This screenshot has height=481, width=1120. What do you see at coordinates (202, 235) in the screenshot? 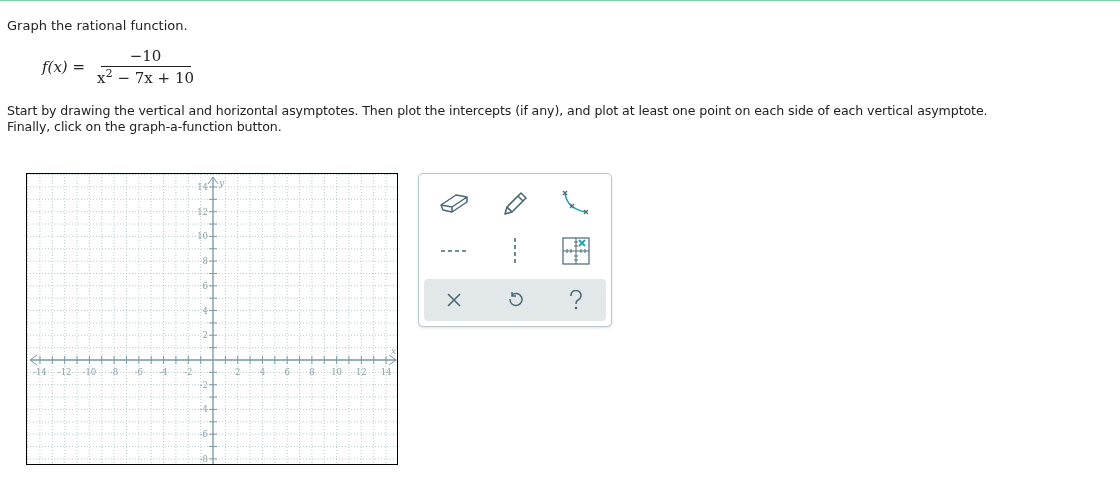
I see `y-tick-label: 10` at bounding box center [202, 235].